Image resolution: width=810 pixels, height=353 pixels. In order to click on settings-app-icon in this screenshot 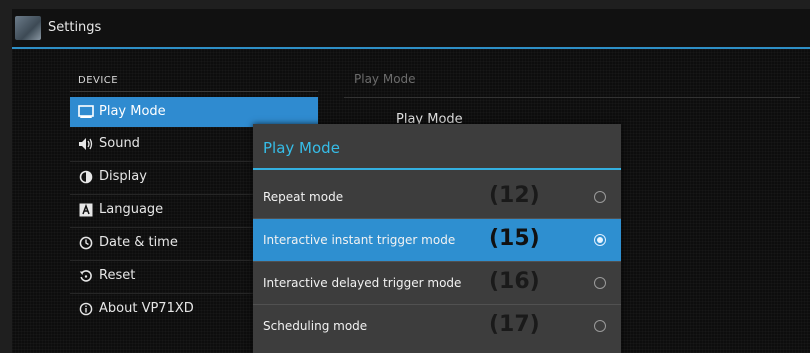, I will do `click(28, 28)`.